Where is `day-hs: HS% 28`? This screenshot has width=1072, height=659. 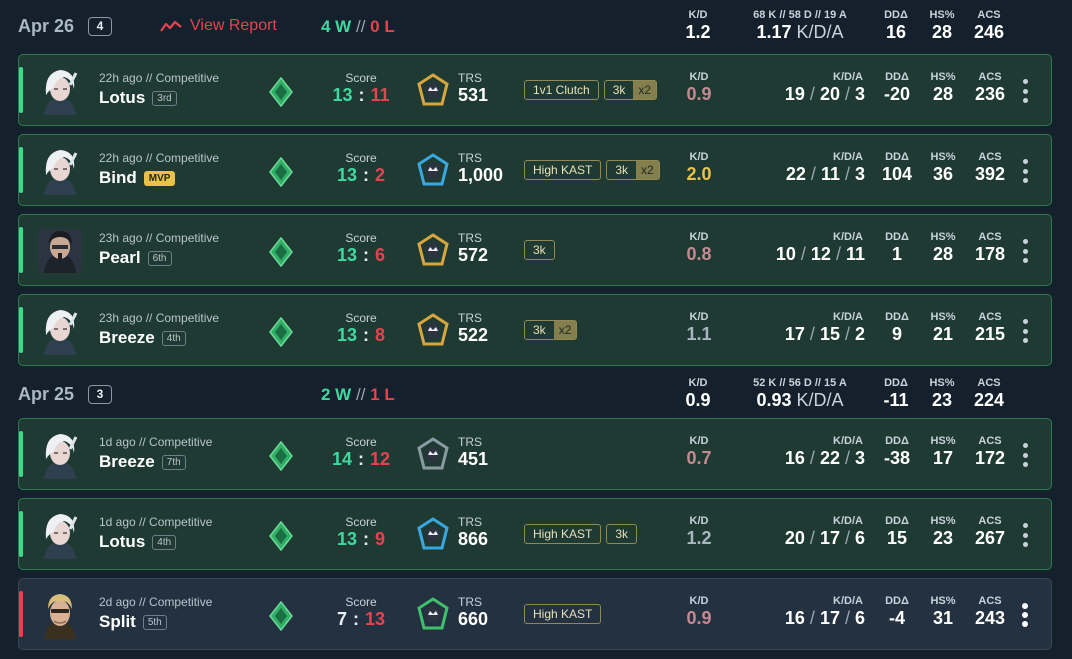 day-hs: HS% 28 is located at coordinates (942, 26).